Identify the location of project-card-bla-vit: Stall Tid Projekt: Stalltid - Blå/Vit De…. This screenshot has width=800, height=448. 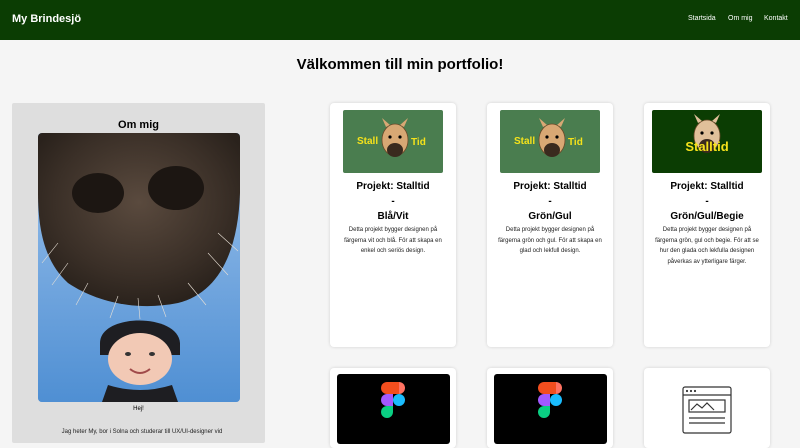
(393, 225).